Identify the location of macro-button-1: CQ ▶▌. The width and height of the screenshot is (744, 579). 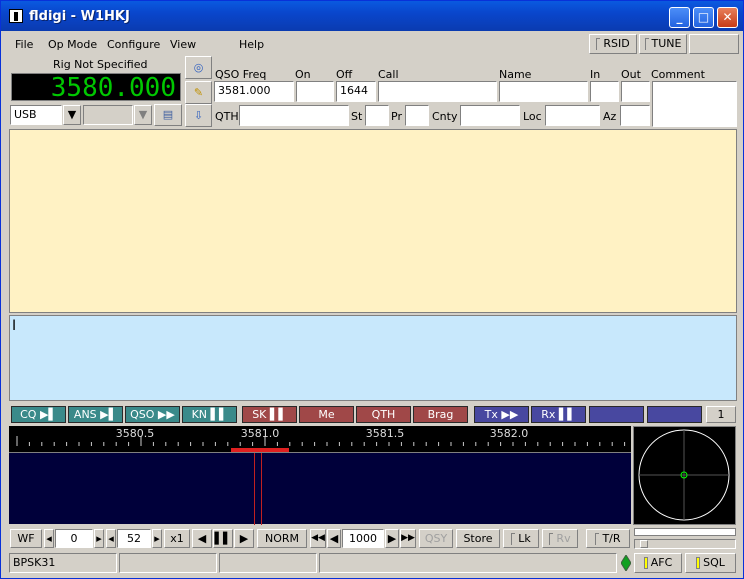
(38, 414).